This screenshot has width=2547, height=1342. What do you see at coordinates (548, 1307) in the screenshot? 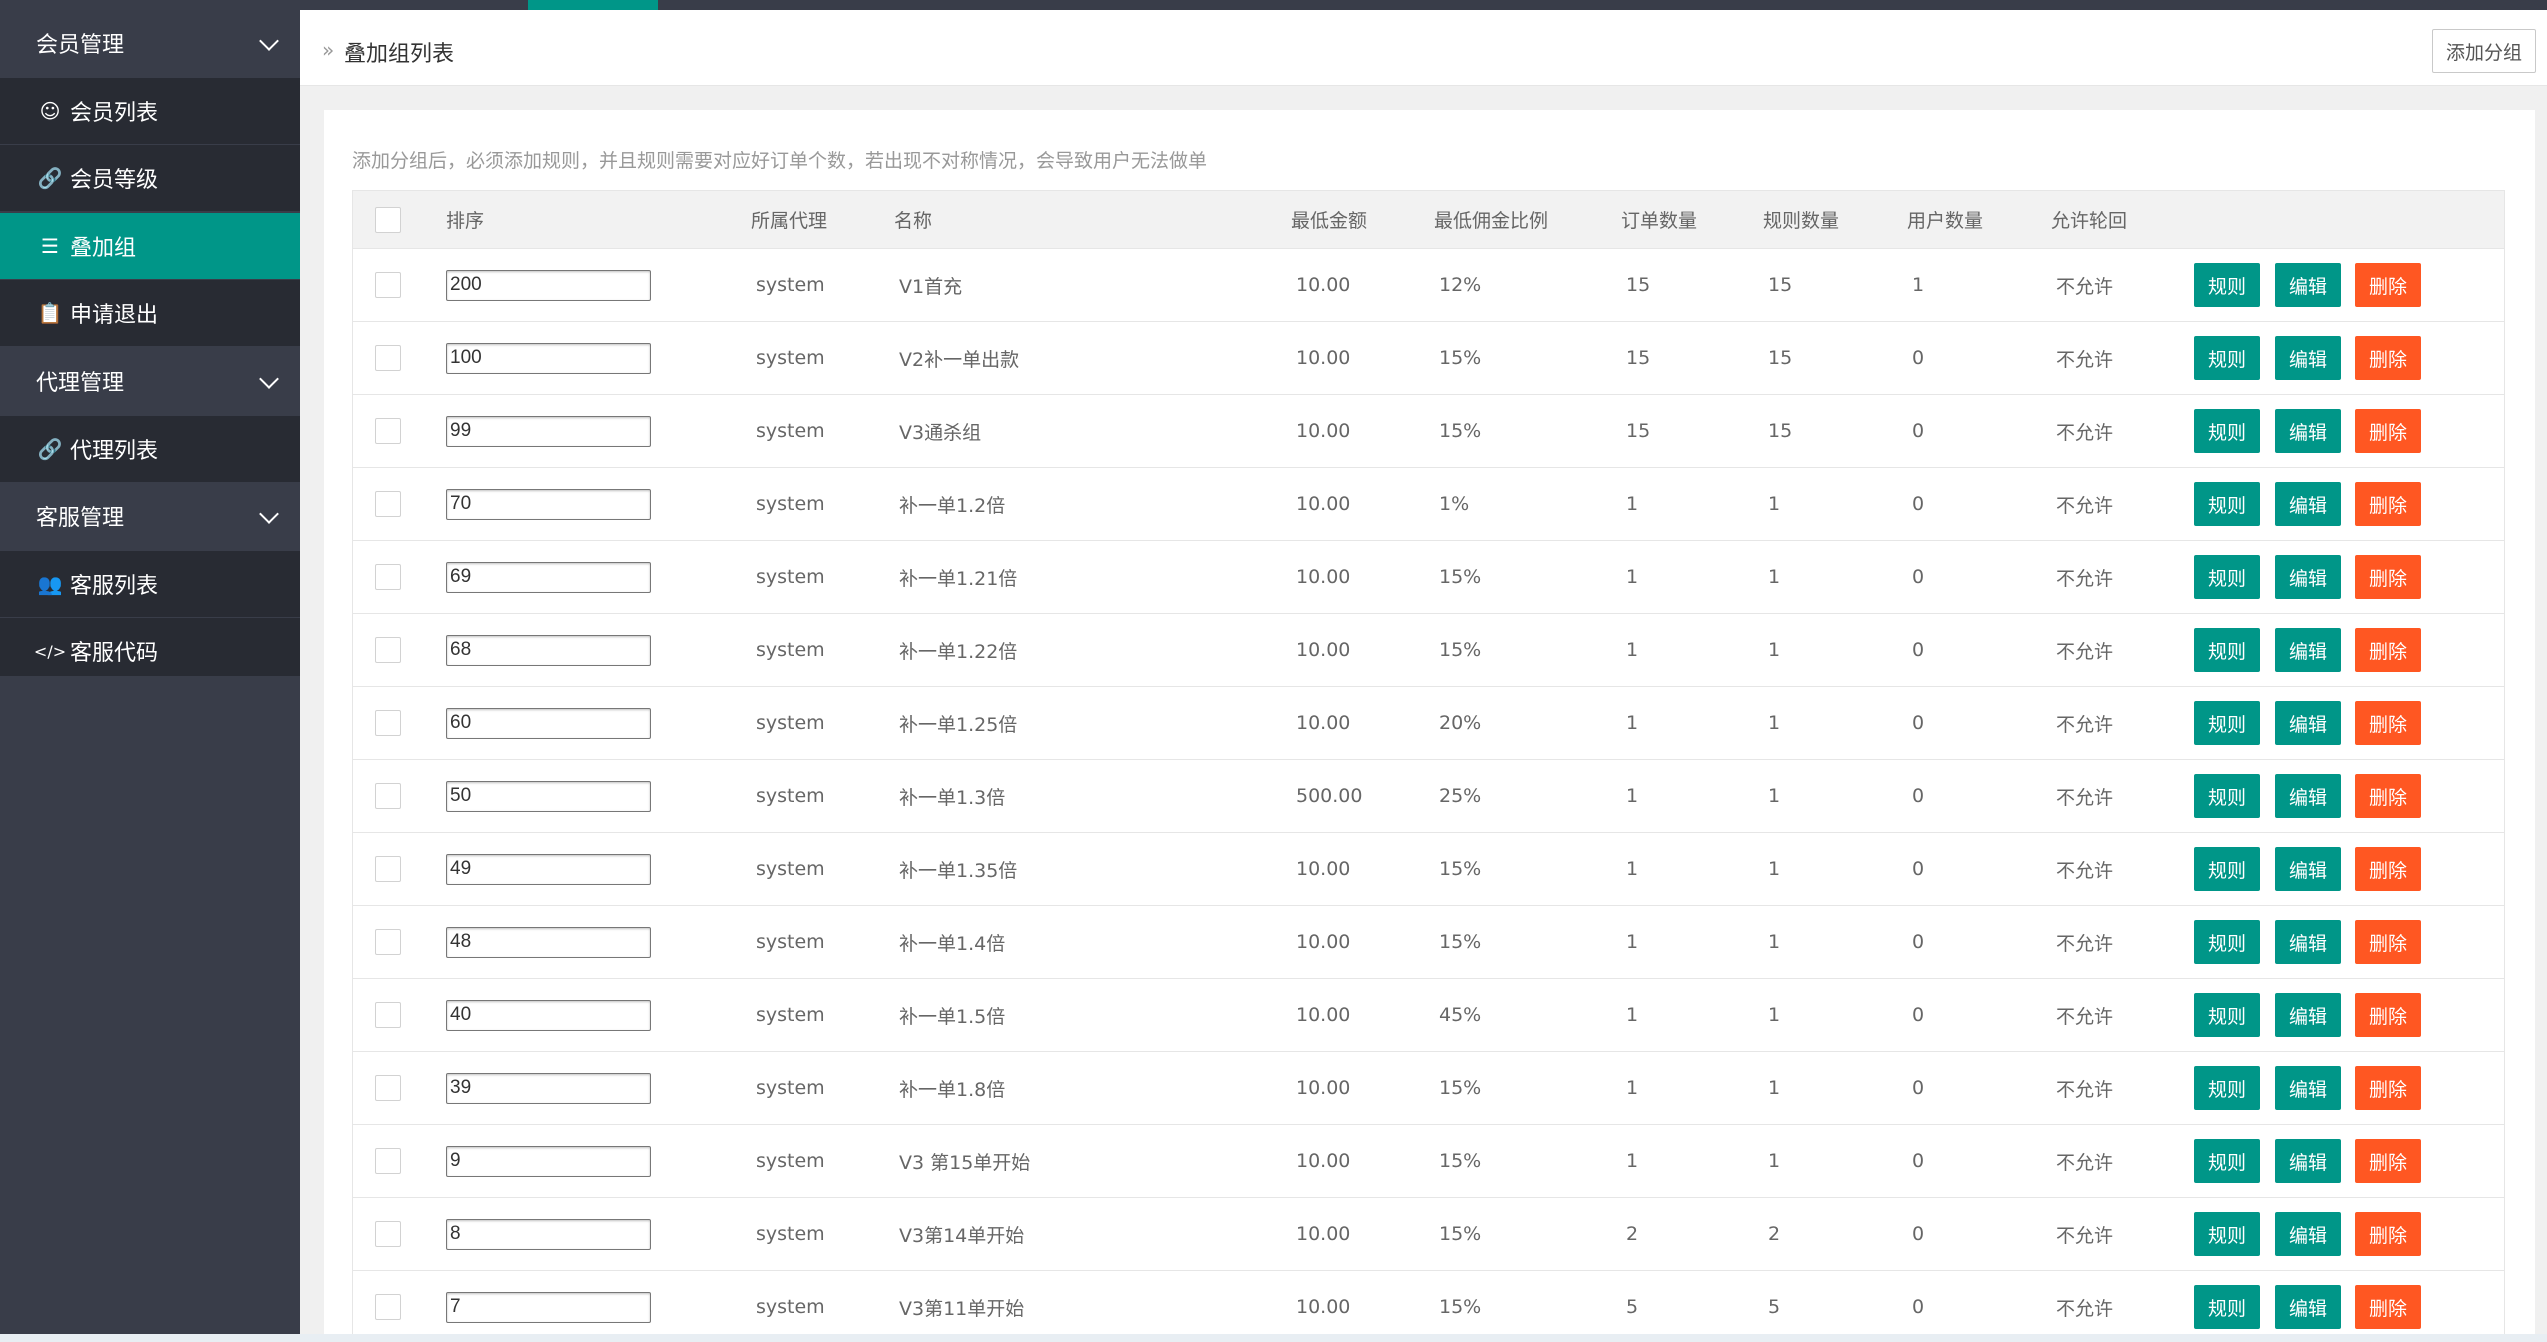
I see `sort-input: 7` at bounding box center [548, 1307].